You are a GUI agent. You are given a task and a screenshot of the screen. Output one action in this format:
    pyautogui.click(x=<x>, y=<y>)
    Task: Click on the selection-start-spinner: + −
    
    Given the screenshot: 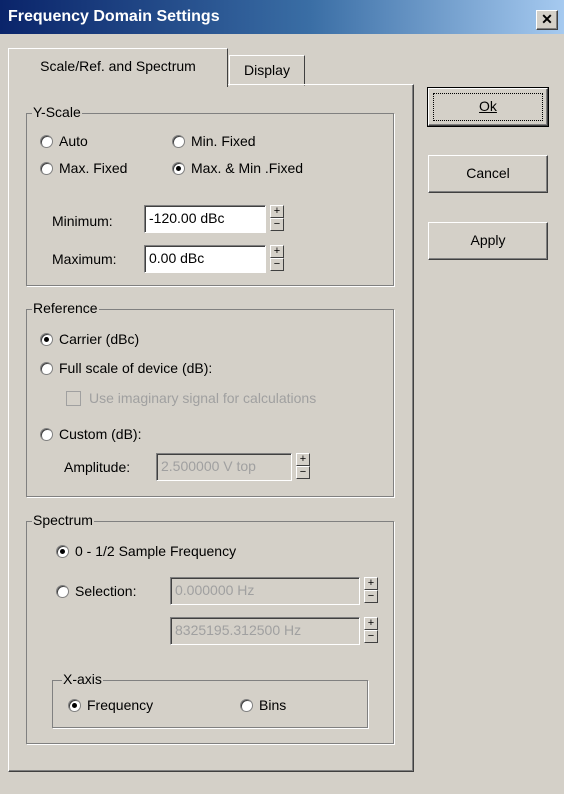 What is the action you would take?
    pyautogui.click(x=371, y=590)
    